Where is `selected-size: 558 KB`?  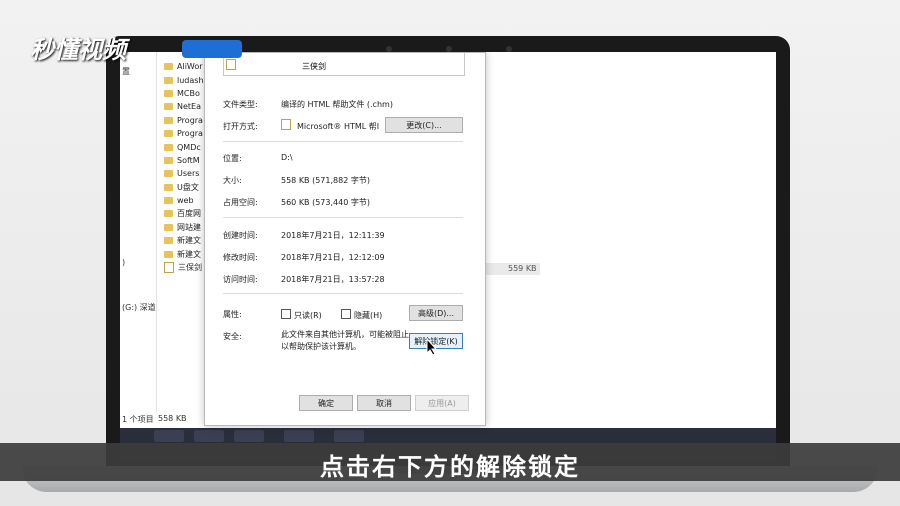 selected-size: 558 KB is located at coordinates (172, 418).